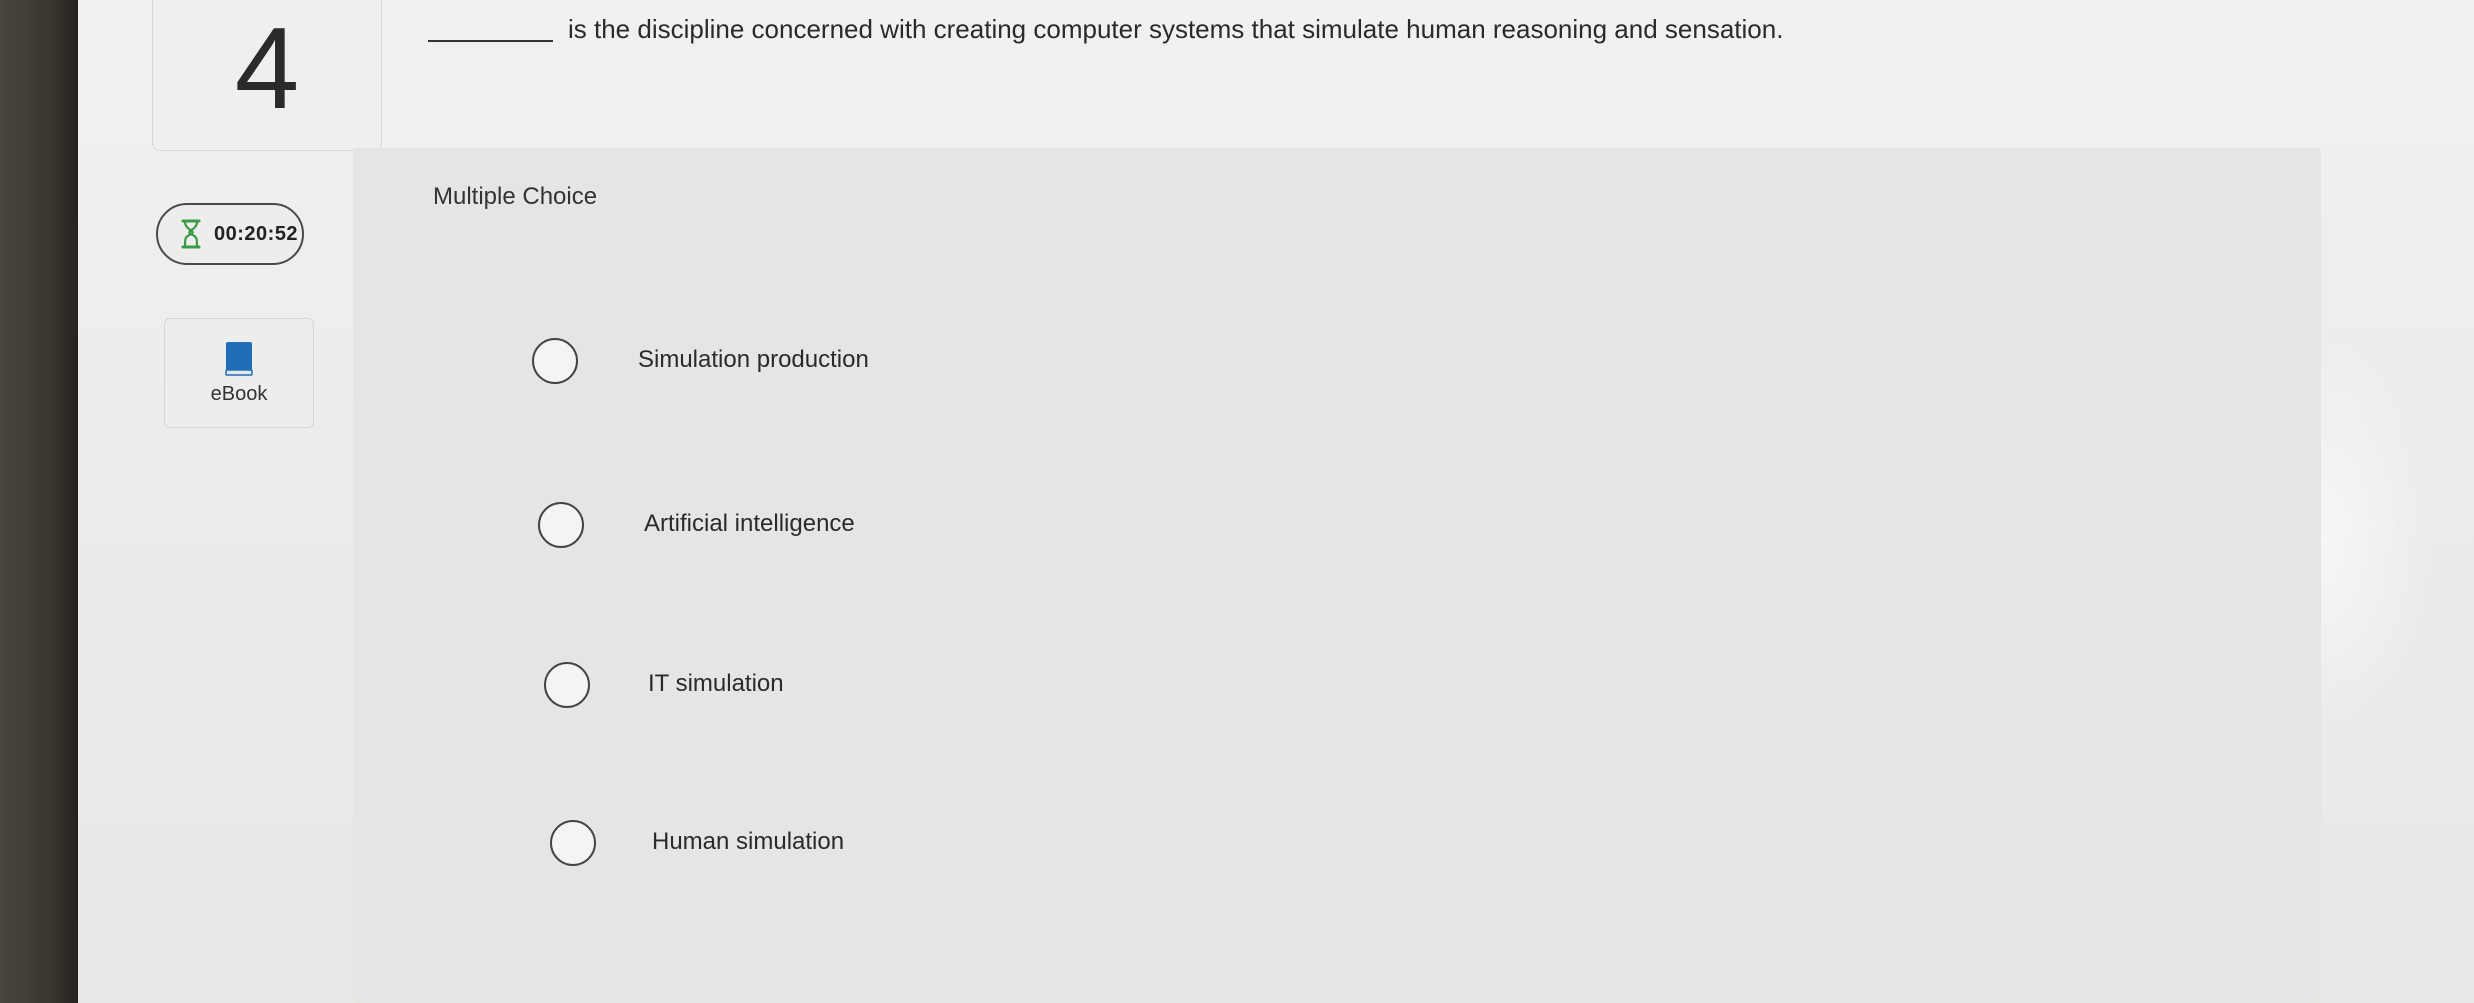 The width and height of the screenshot is (2474, 1003). What do you see at coordinates (1125, 848) in the screenshot?
I see `option-human-simulation: Human simulation` at bounding box center [1125, 848].